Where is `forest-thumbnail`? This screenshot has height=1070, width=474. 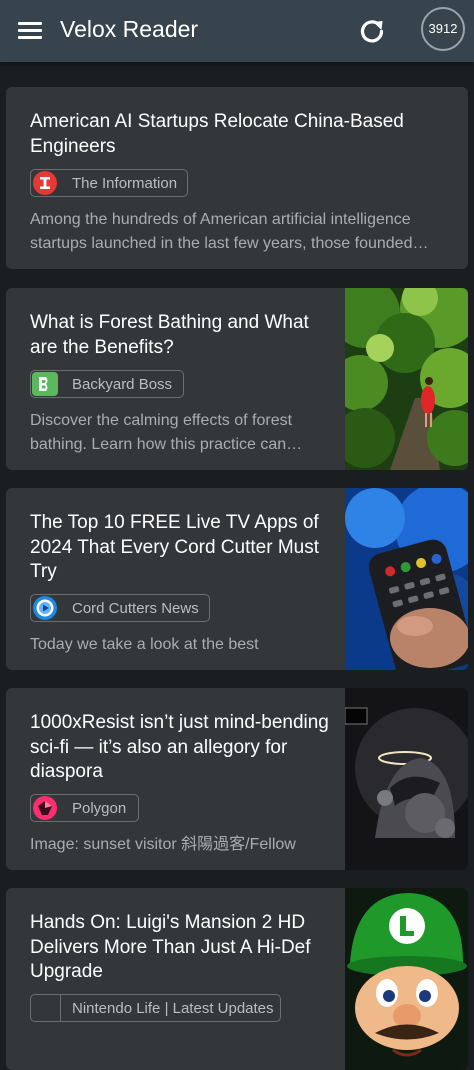 forest-thumbnail is located at coordinates (406, 379).